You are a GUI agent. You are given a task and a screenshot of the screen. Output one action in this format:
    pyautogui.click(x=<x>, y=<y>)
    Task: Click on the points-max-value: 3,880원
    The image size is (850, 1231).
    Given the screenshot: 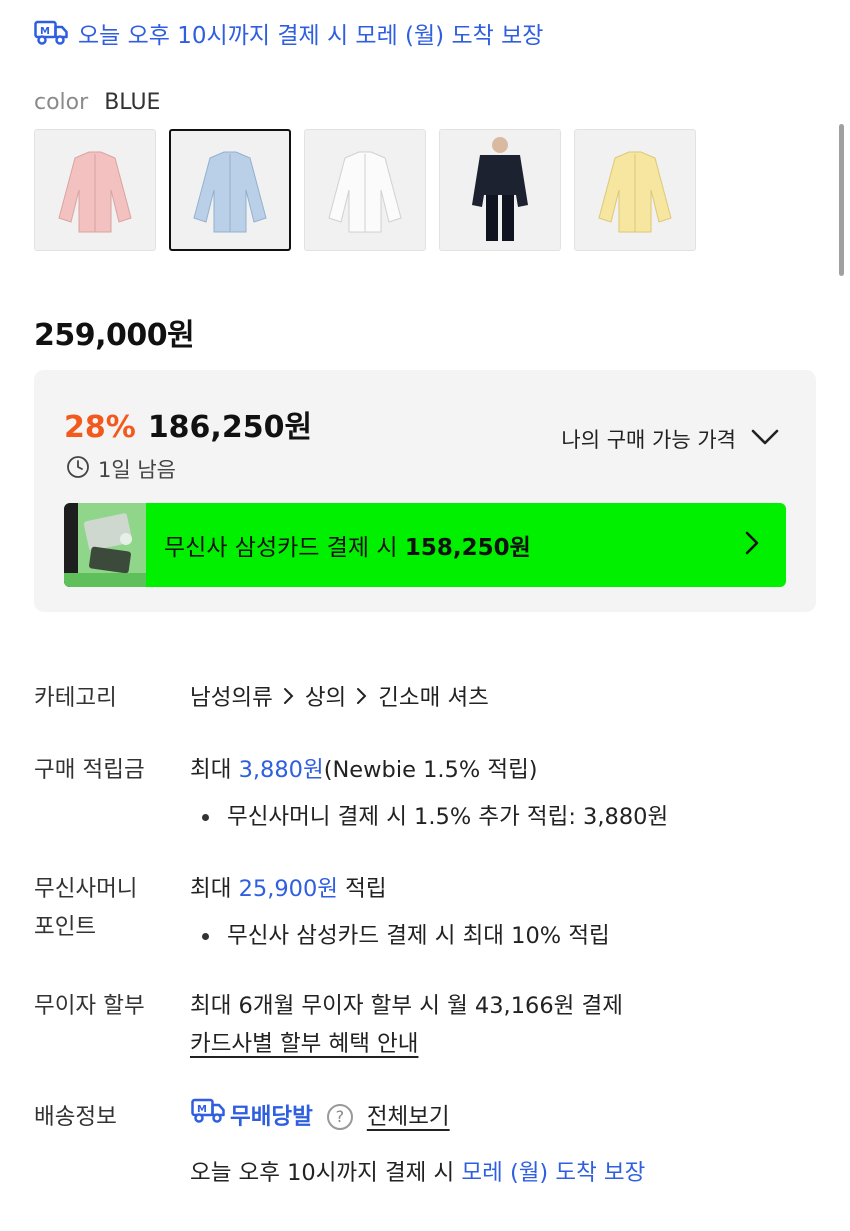 What is the action you would take?
    pyautogui.click(x=281, y=770)
    